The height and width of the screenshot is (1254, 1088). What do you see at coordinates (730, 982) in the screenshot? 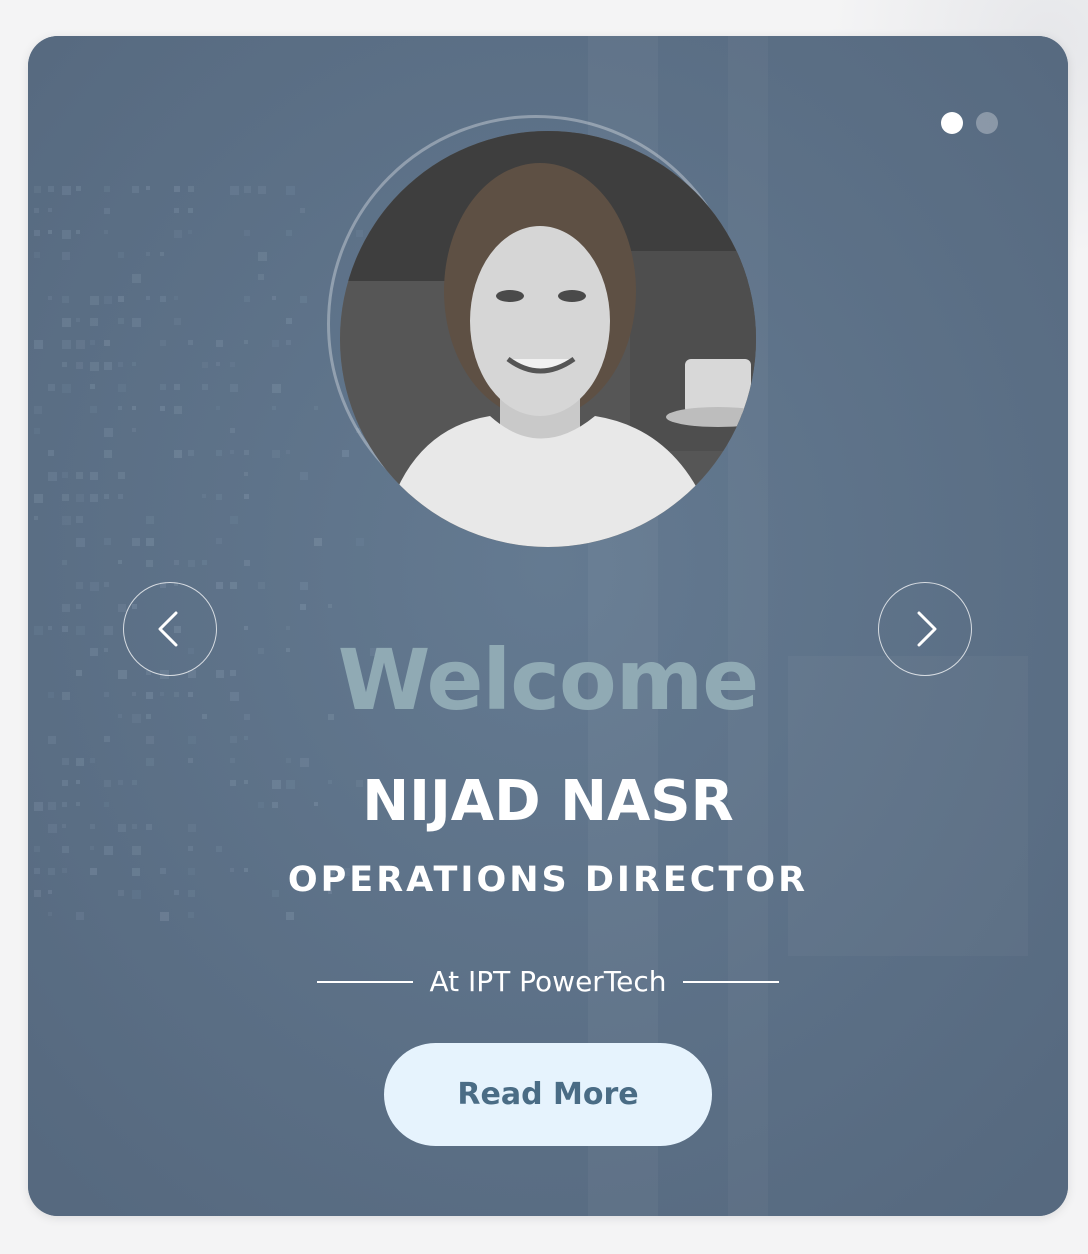
I see `divider-right` at bounding box center [730, 982].